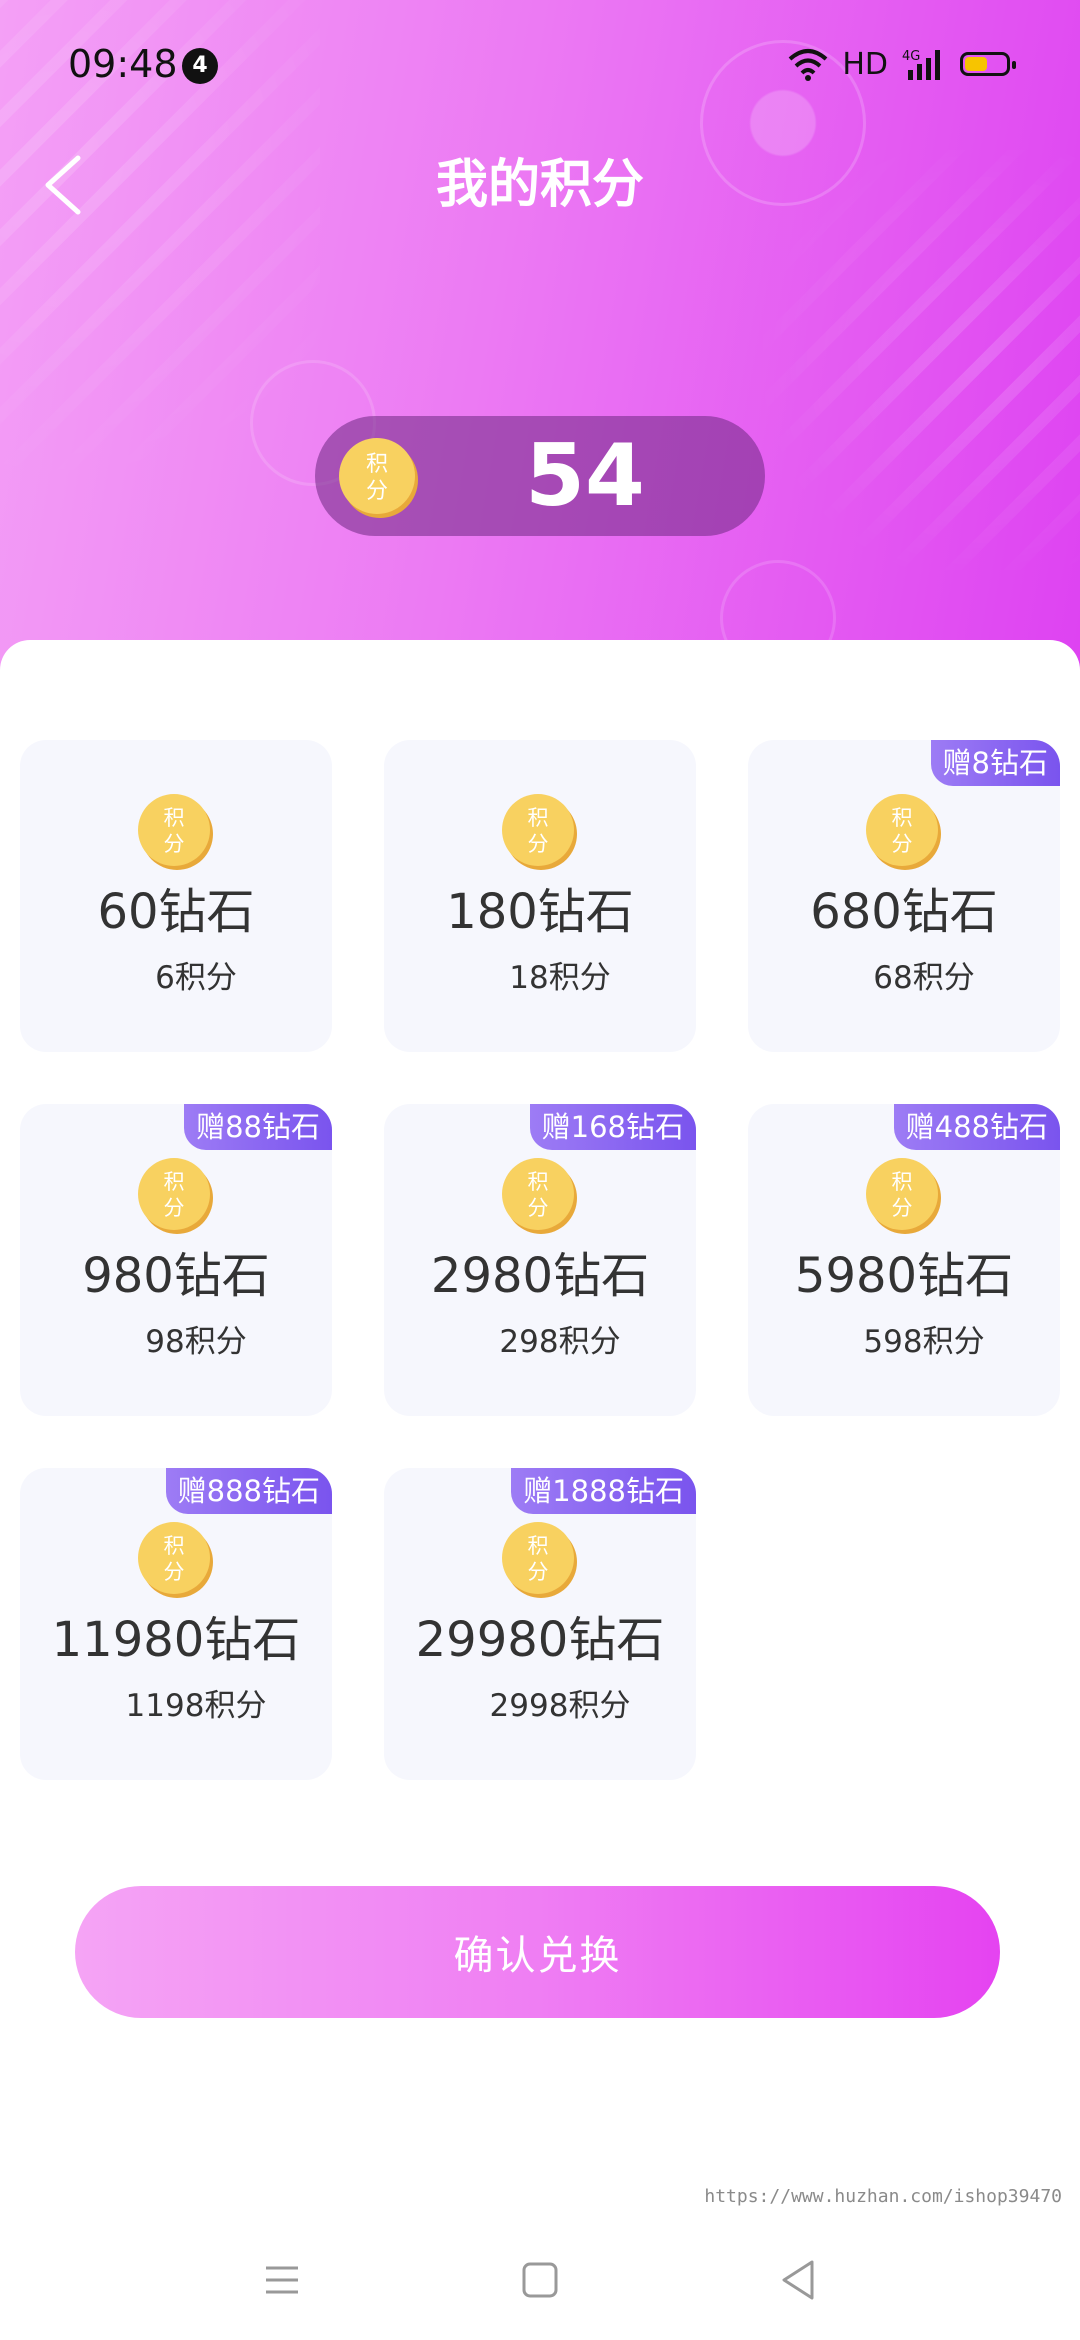  Describe the element at coordinates (560, 978) in the screenshot. I see `points-cost: 18积分` at that location.